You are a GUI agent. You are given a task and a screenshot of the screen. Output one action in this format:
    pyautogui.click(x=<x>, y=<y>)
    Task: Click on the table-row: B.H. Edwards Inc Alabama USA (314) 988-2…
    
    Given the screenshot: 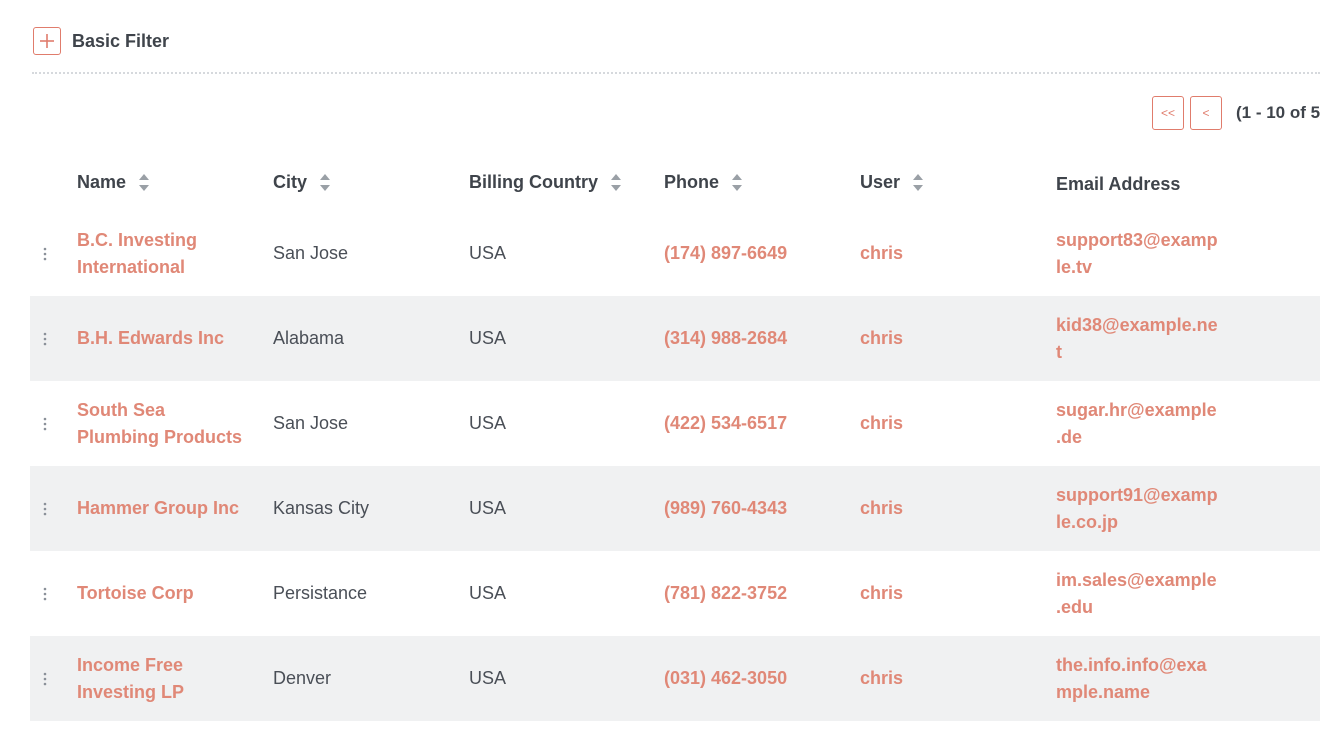 What is the action you would take?
    pyautogui.click(x=675, y=338)
    